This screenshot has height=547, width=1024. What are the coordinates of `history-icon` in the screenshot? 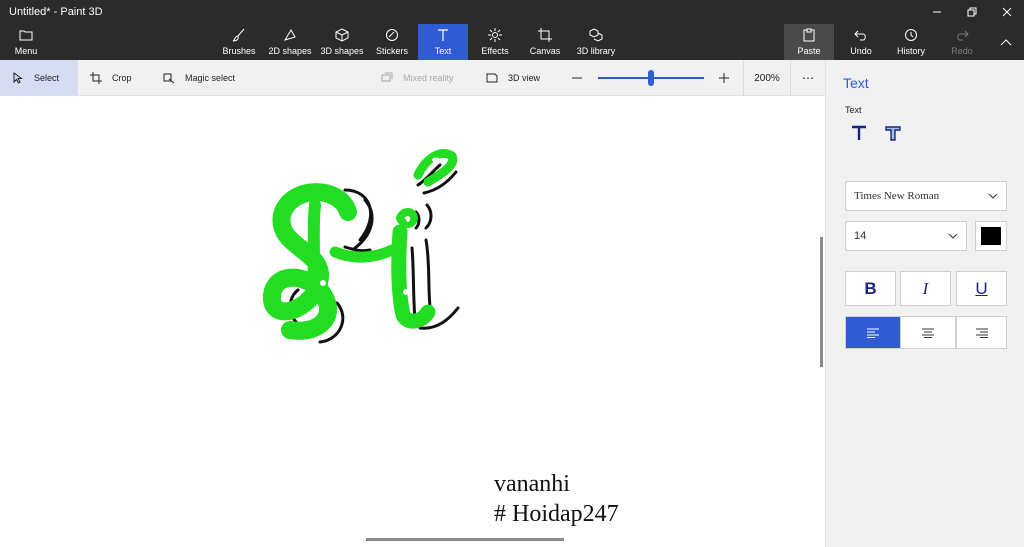 It's located at (911, 35).